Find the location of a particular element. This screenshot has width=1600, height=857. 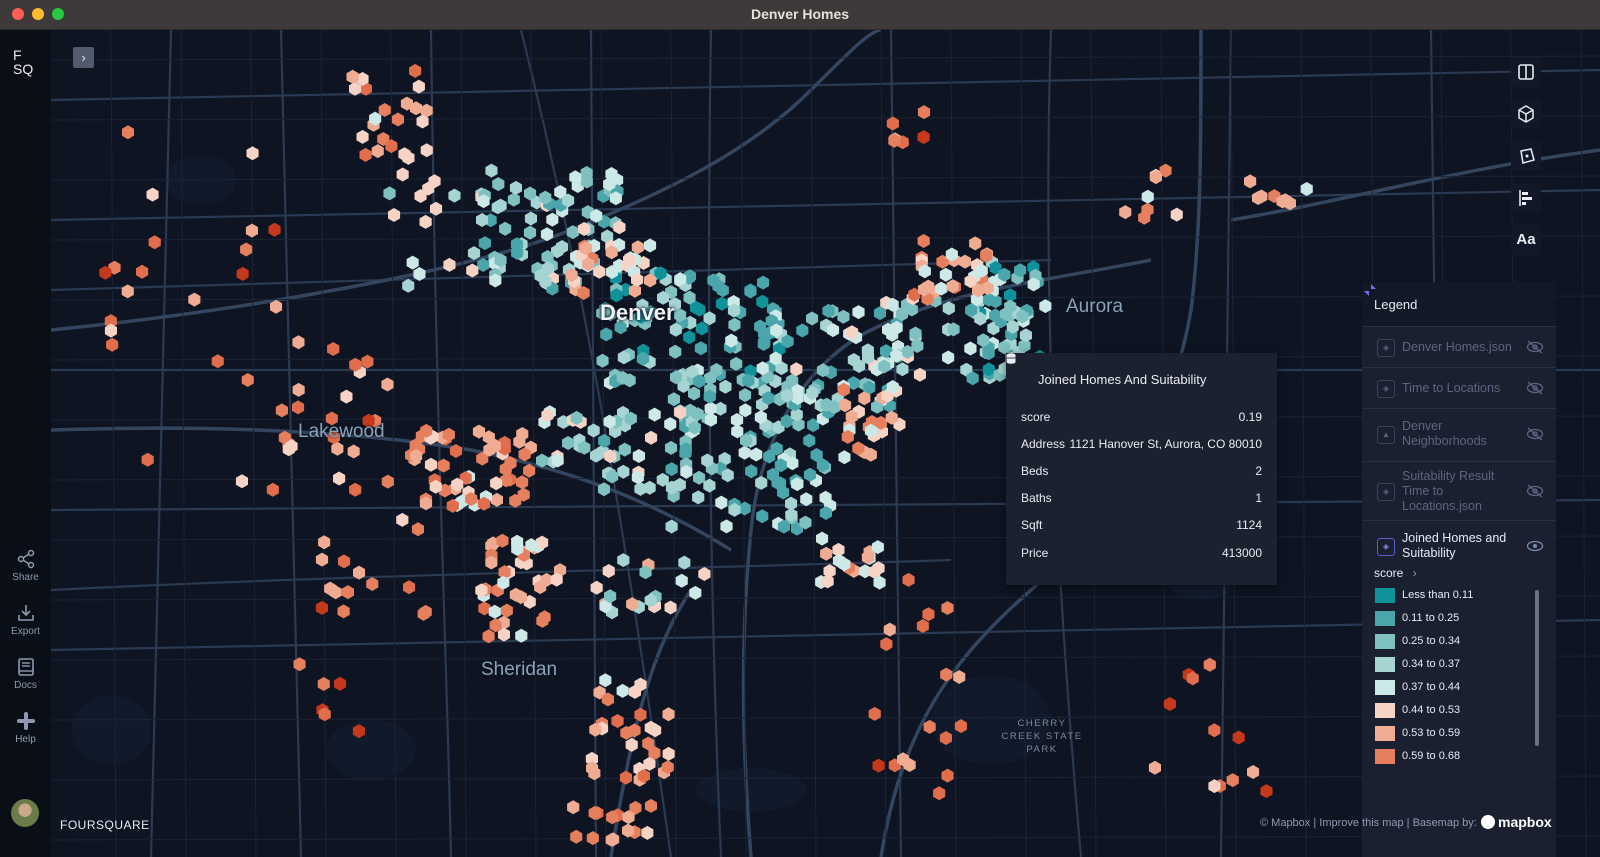

user-avatar is located at coordinates (25, 813).